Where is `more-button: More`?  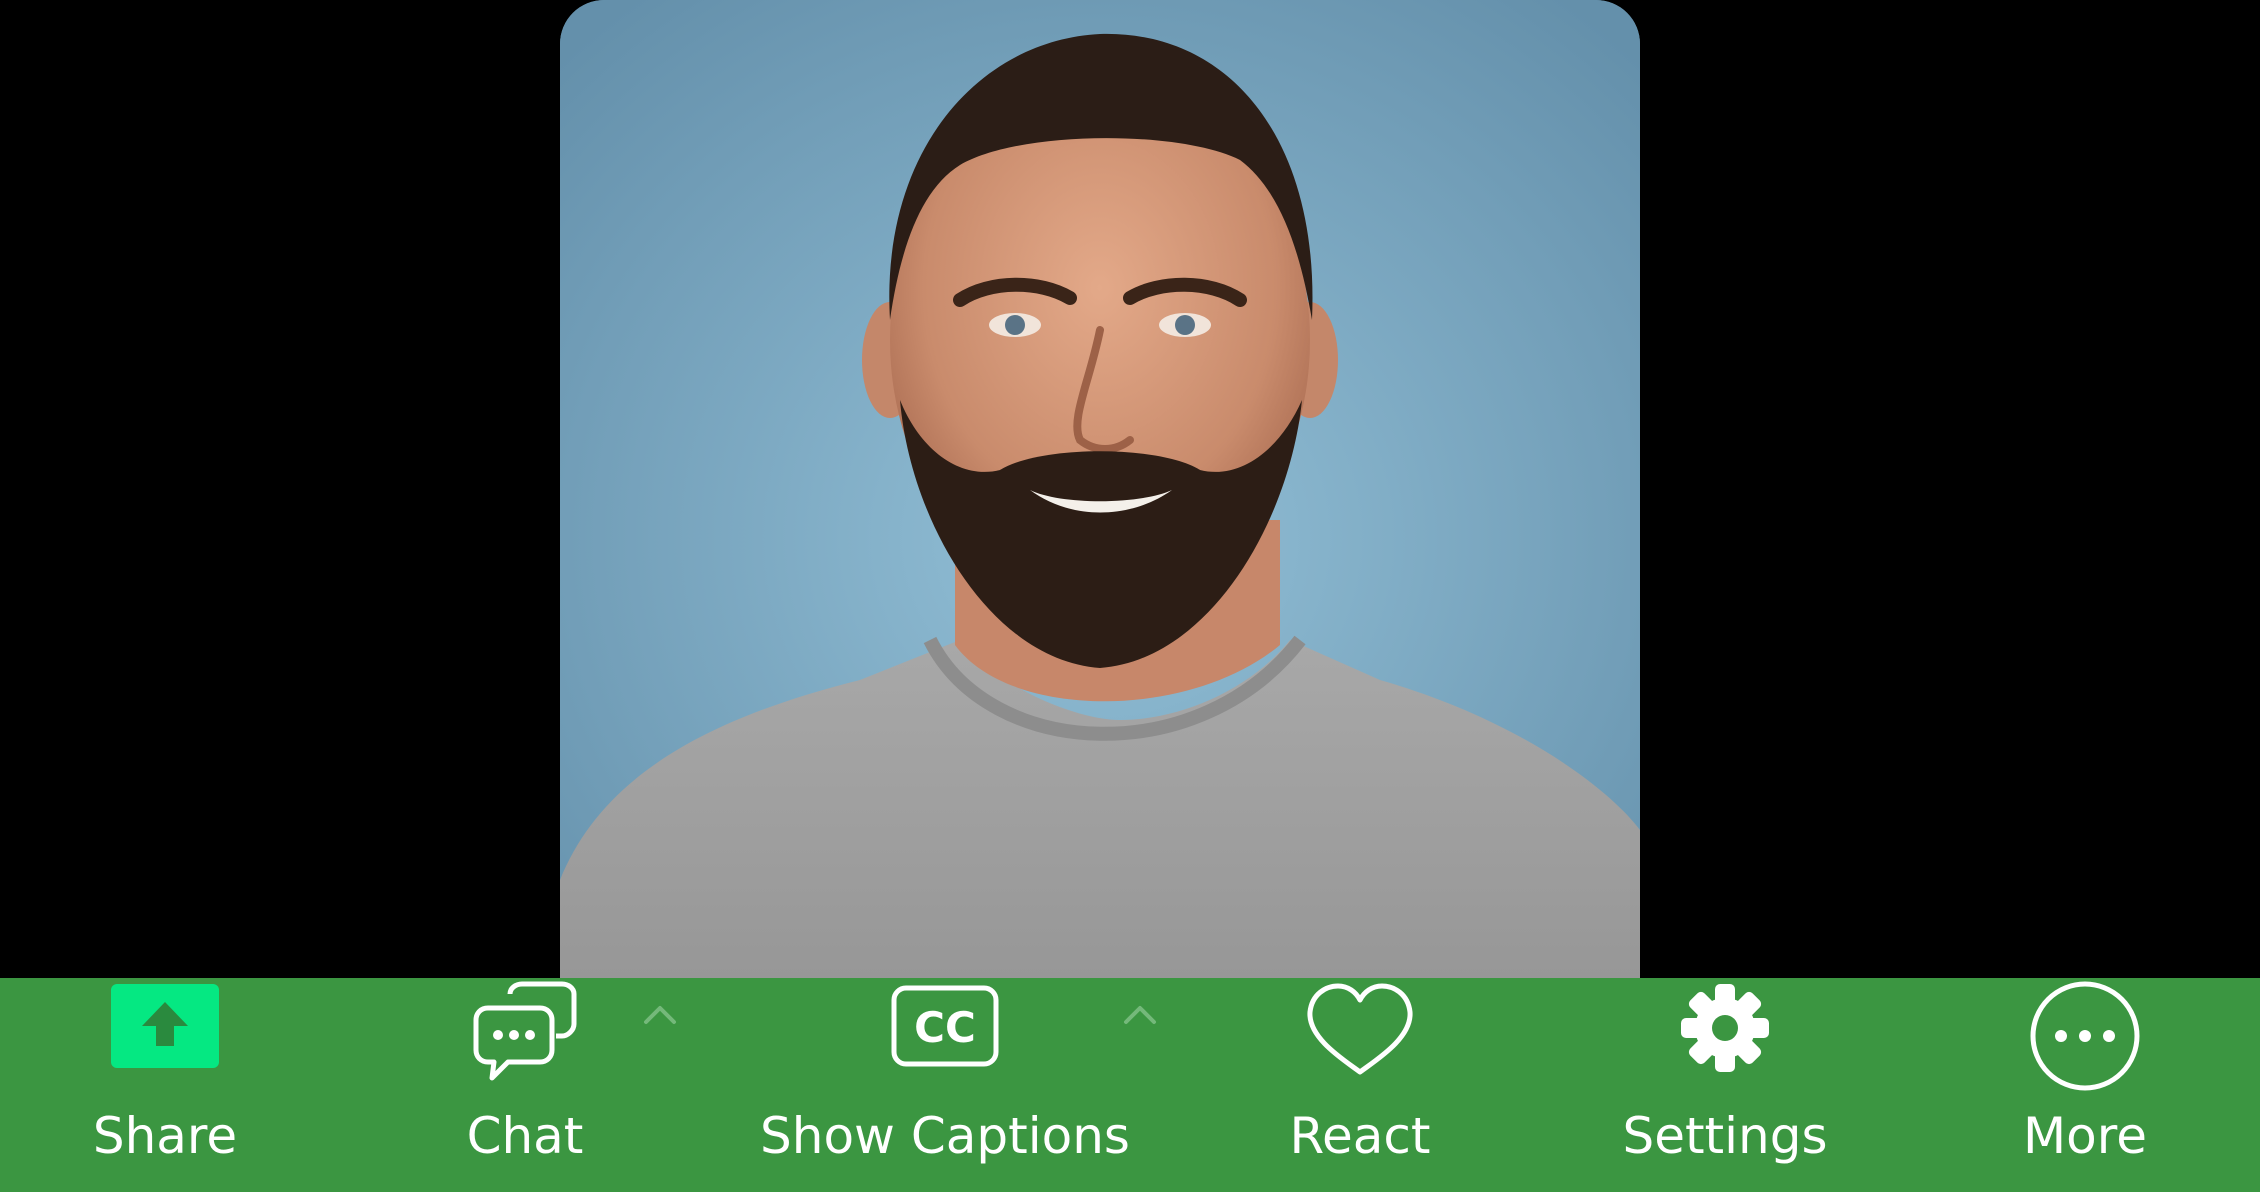
more-button: More is located at coordinates (2085, 1085).